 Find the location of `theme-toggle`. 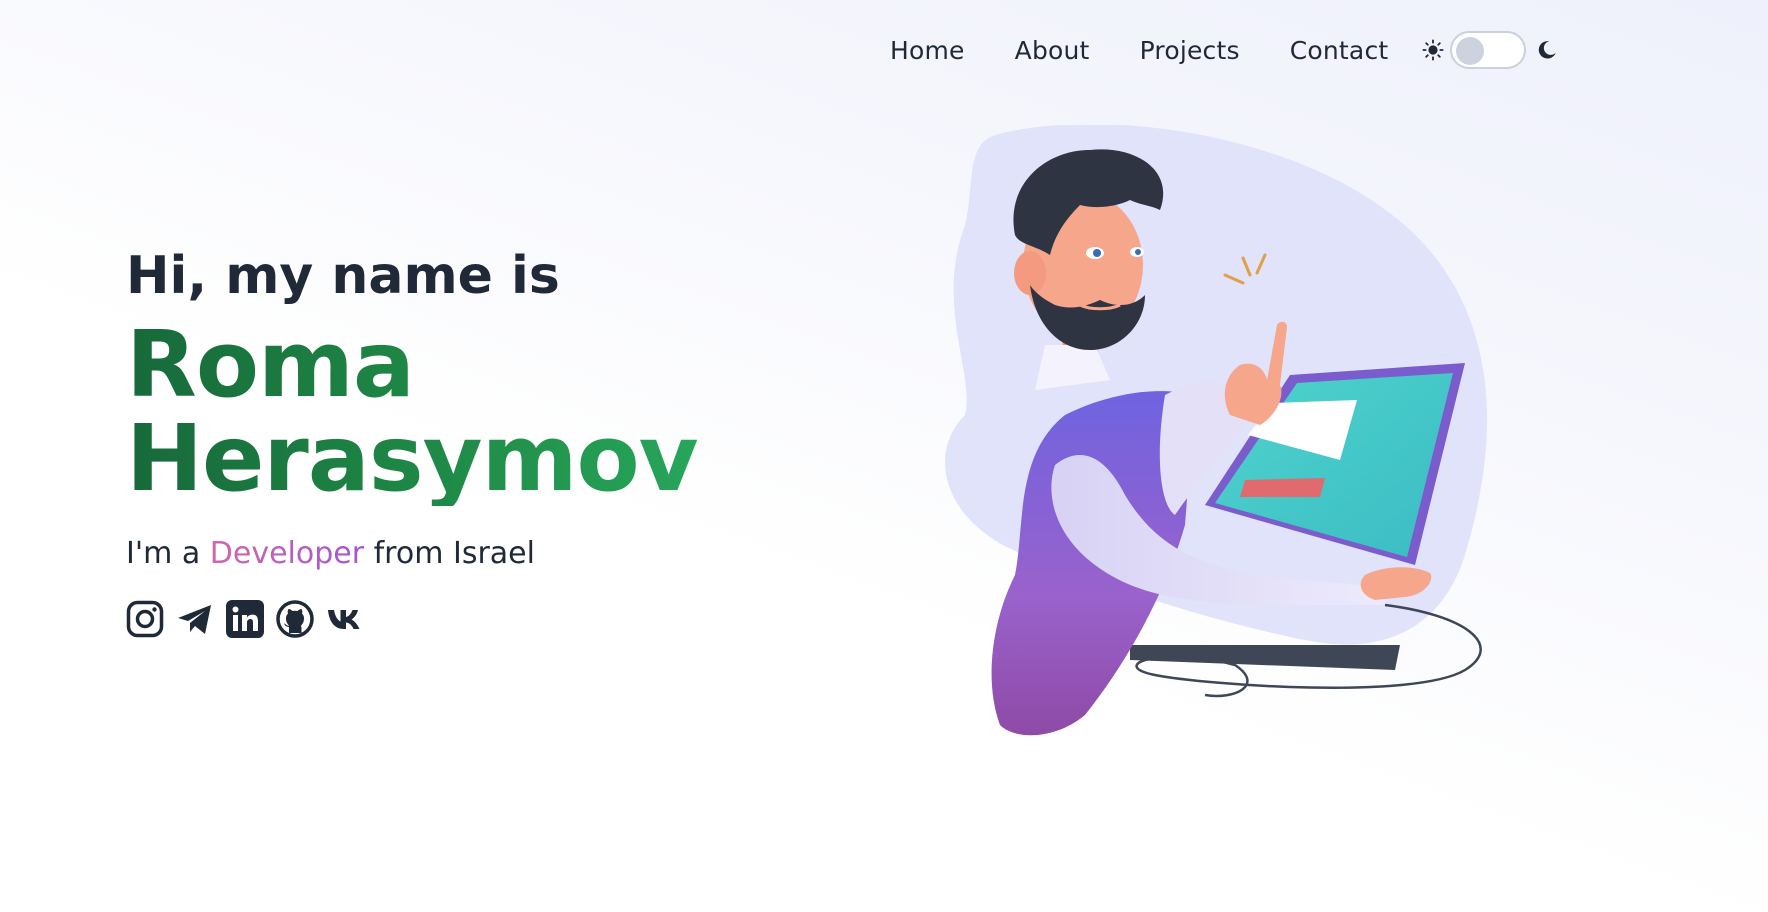

theme-toggle is located at coordinates (1490, 50).